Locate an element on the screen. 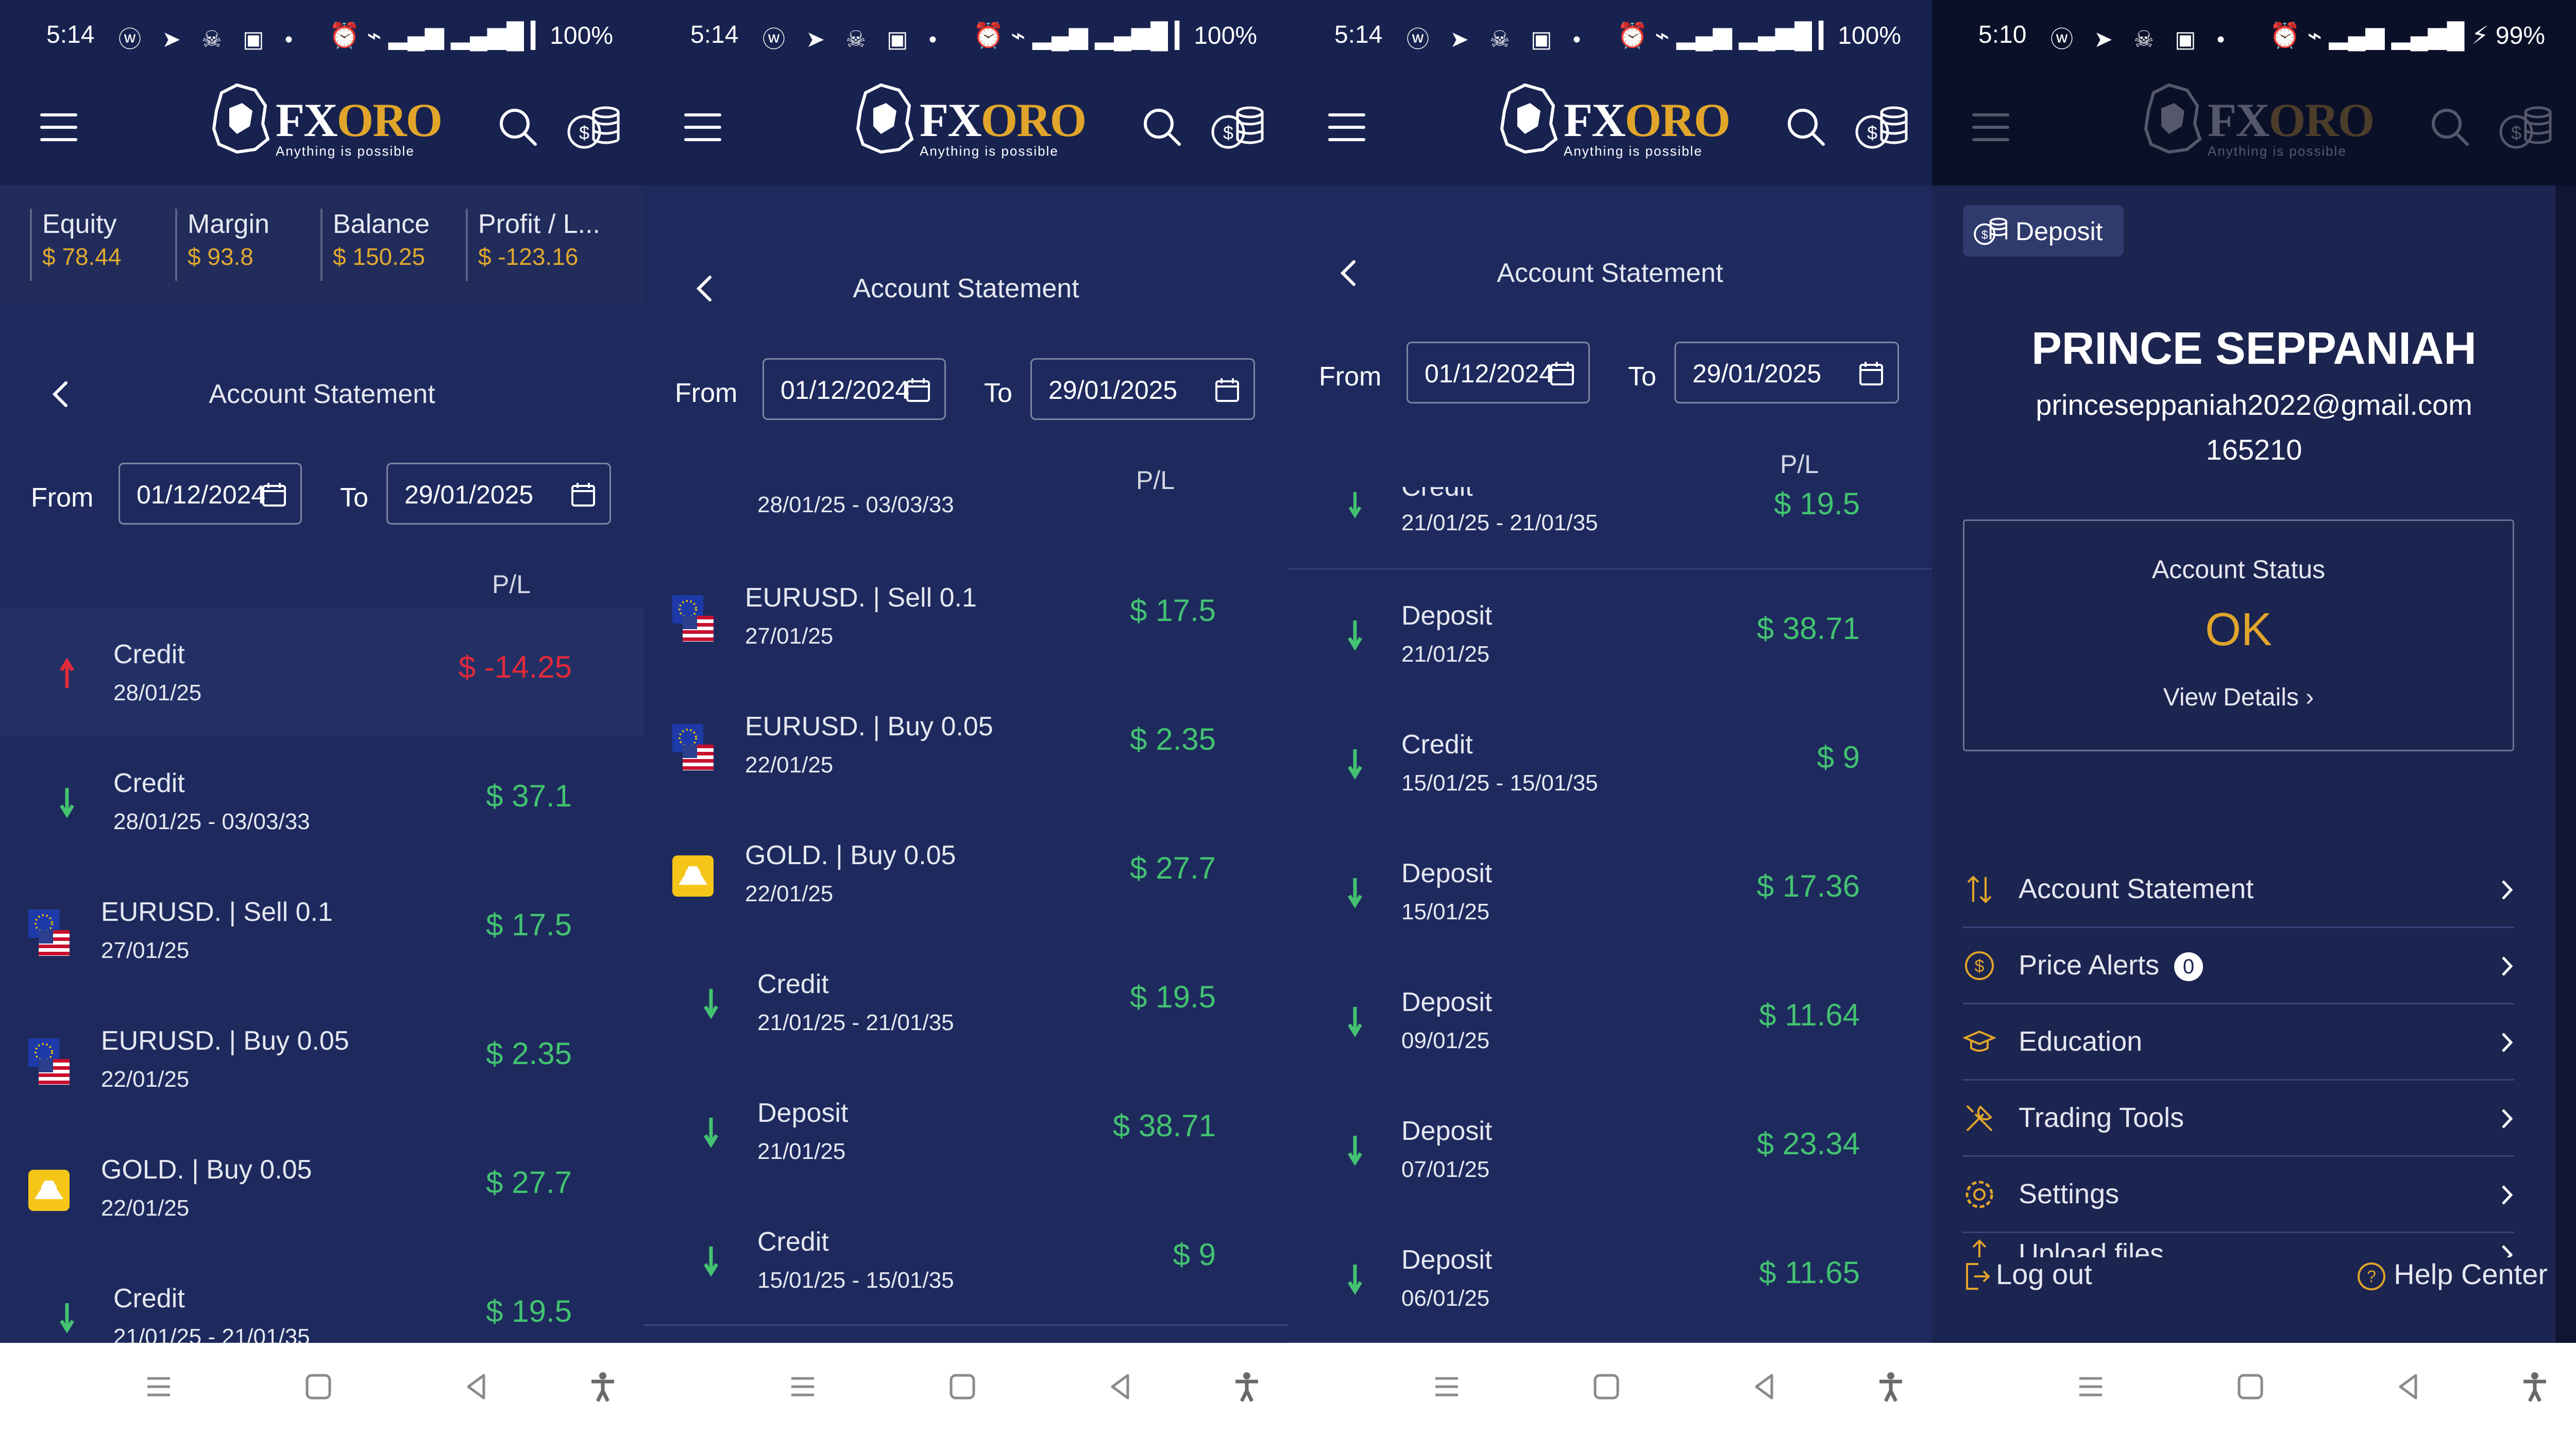 The height and width of the screenshot is (1431, 2576). transaction-row: Credit 28/01/25 $ -14.25 is located at coordinates (322, 673).